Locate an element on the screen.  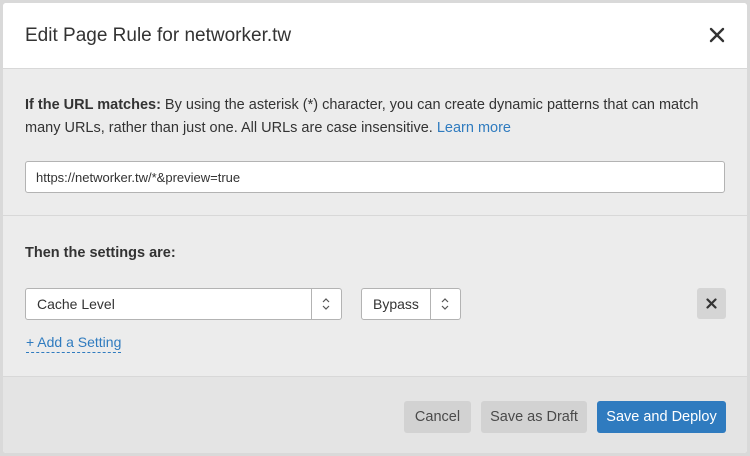
settings-title: Then the settings are: is located at coordinates (100, 253).